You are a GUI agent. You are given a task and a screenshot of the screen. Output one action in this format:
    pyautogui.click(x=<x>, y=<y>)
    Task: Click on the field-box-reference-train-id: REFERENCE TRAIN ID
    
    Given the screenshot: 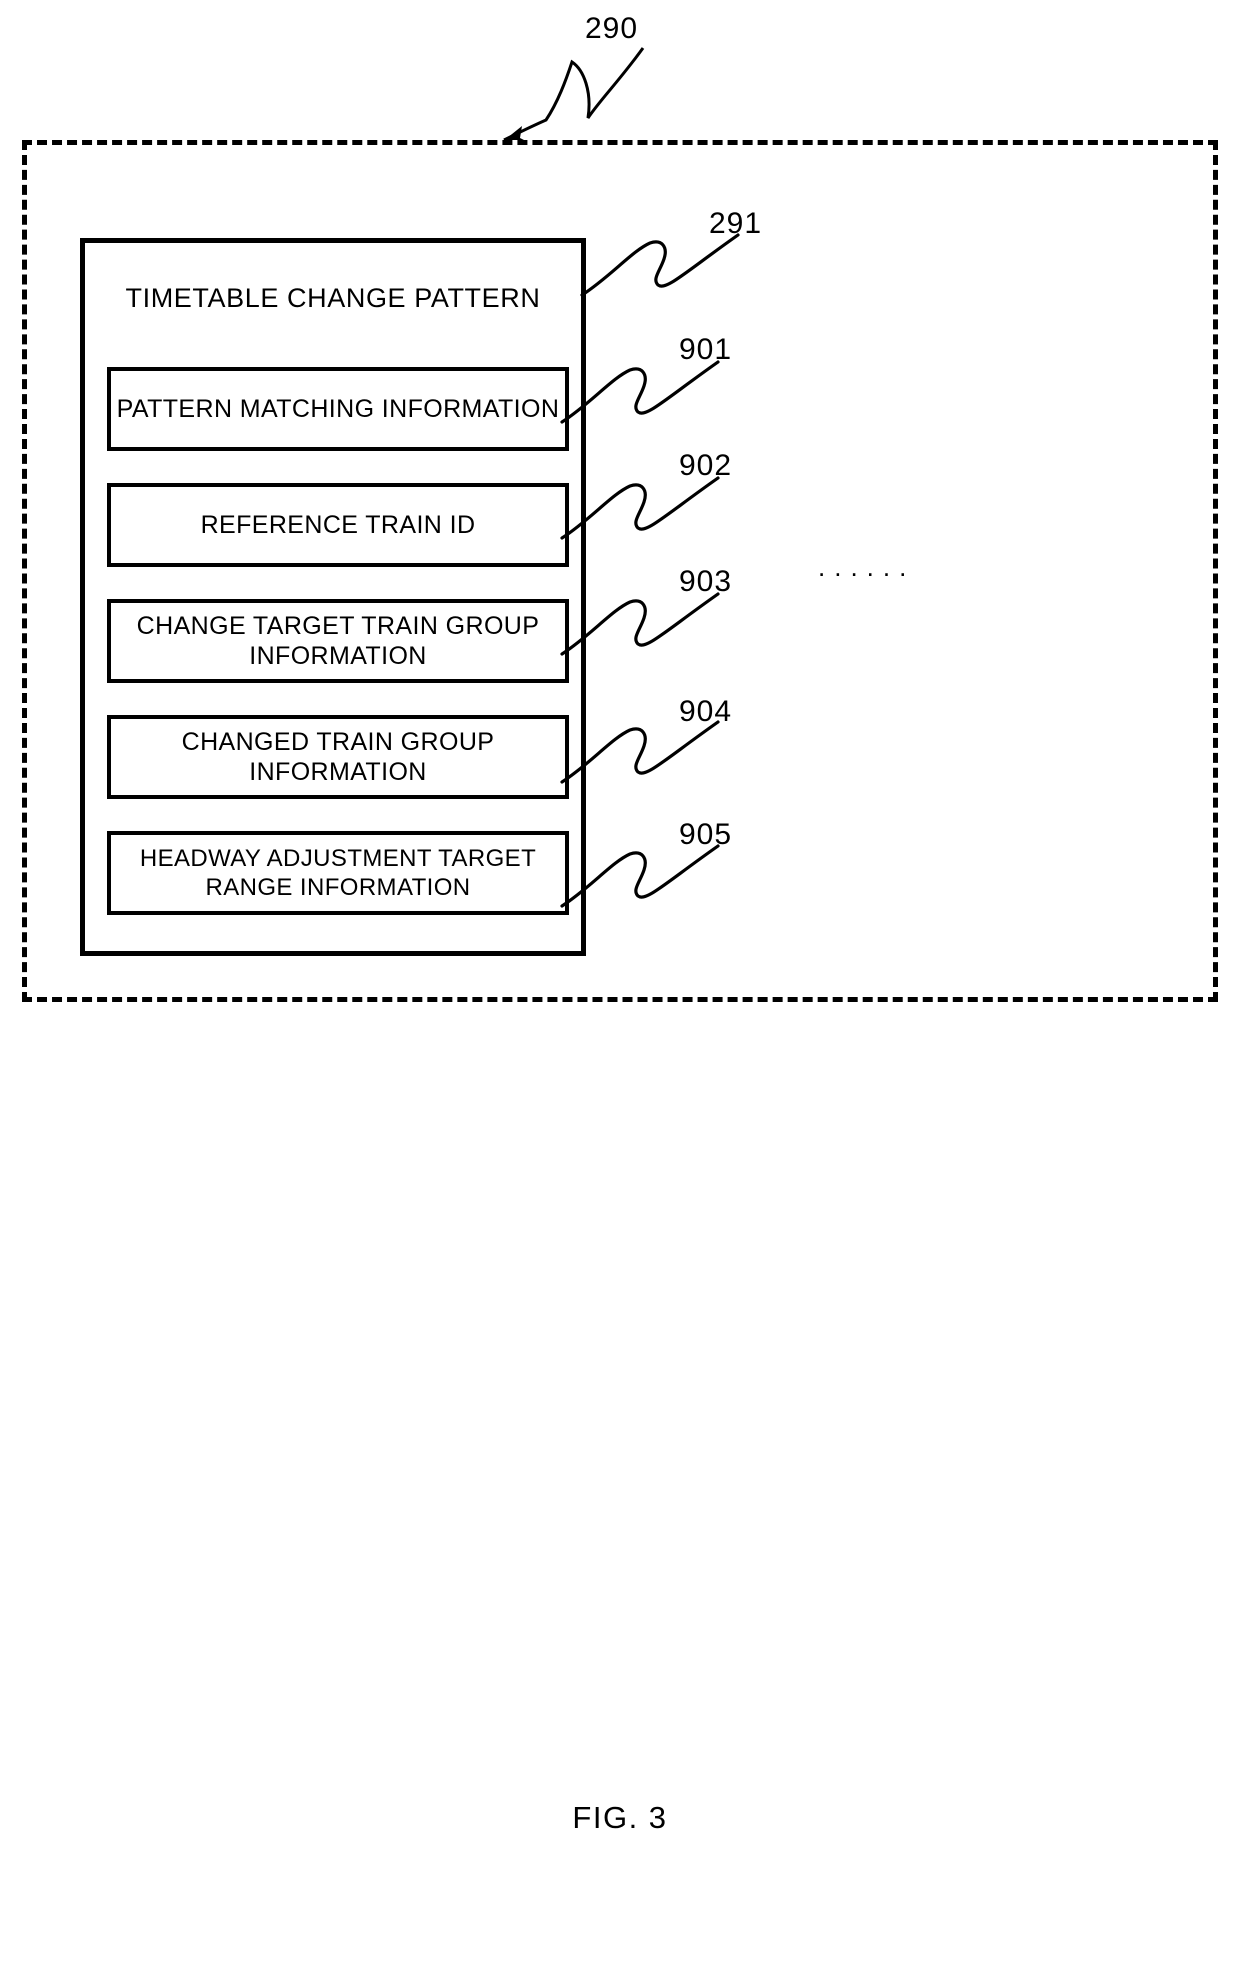 What is the action you would take?
    pyautogui.click(x=338, y=525)
    